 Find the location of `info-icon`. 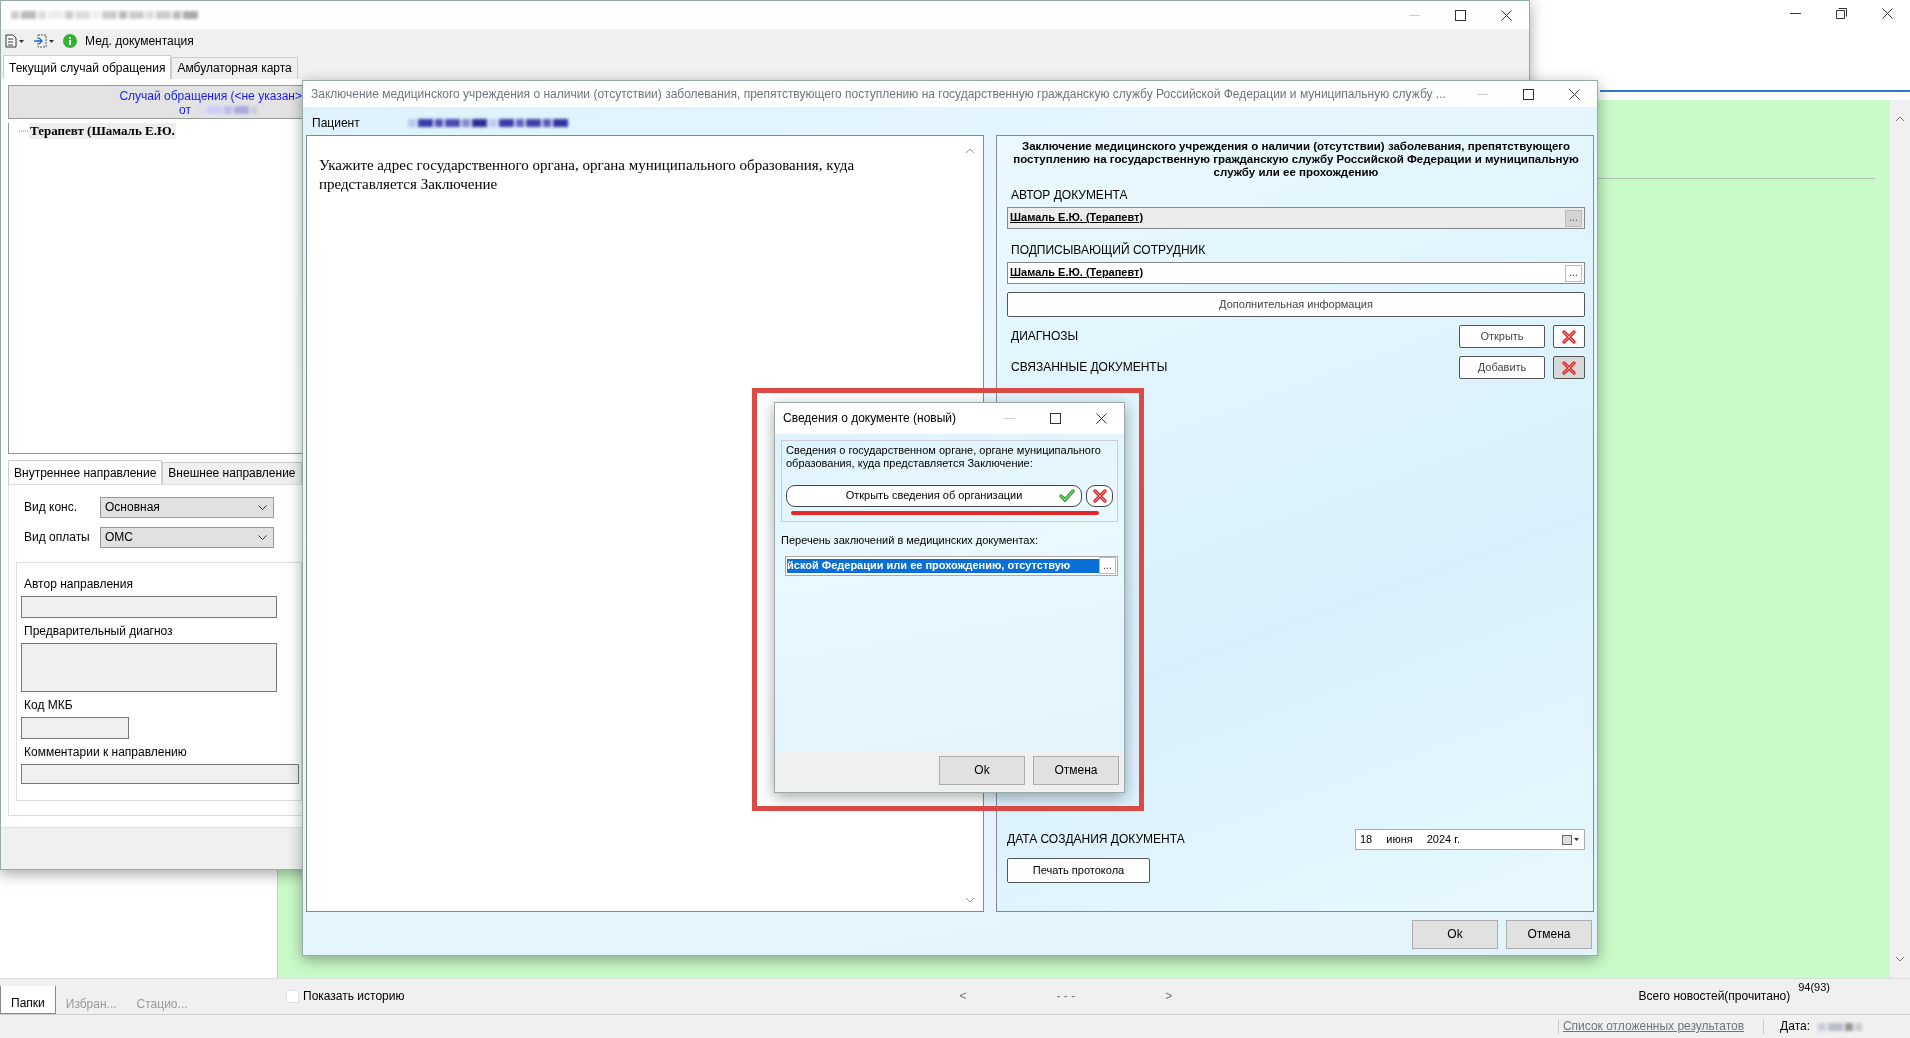

info-icon is located at coordinates (70, 41).